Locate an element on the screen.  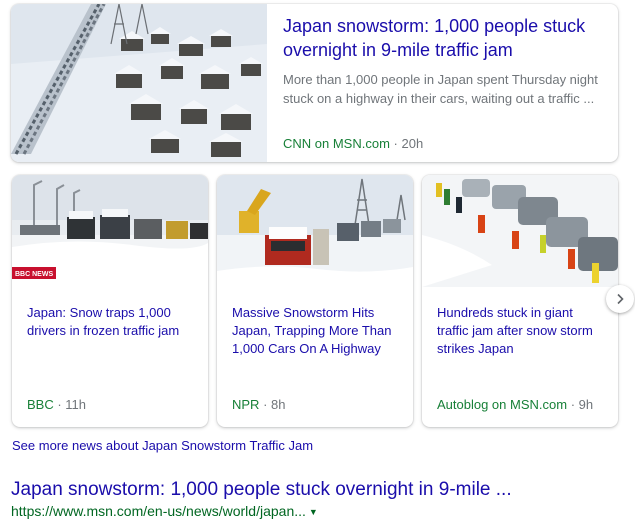
story-source-line-autoblog: Autoblog on MSN.com · 9h is located at coordinates (515, 405).